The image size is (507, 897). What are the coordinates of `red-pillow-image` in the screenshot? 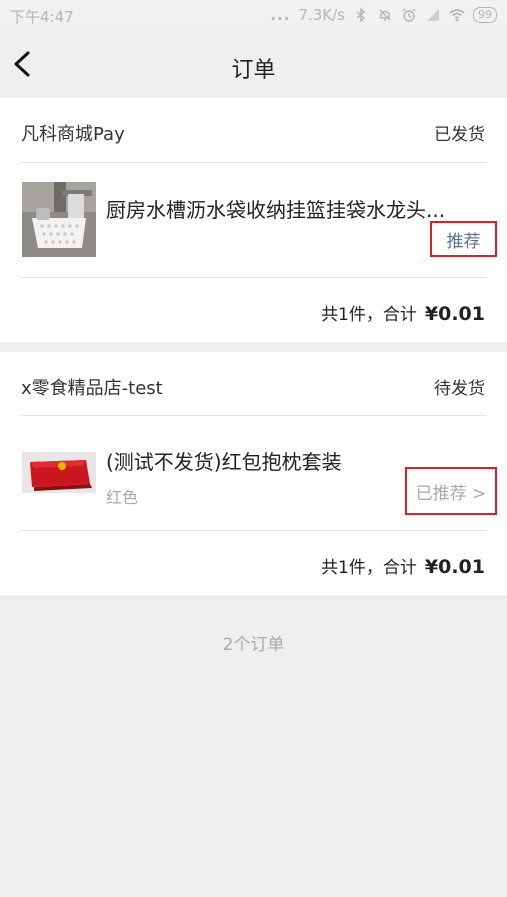 It's located at (59, 472).